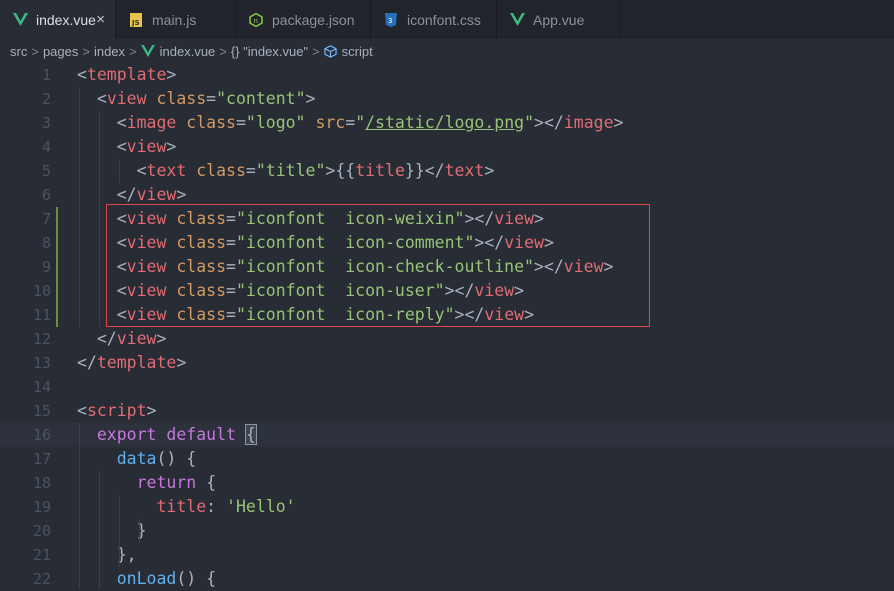  Describe the element at coordinates (41, 339) in the screenshot. I see `line-number: 12` at that location.